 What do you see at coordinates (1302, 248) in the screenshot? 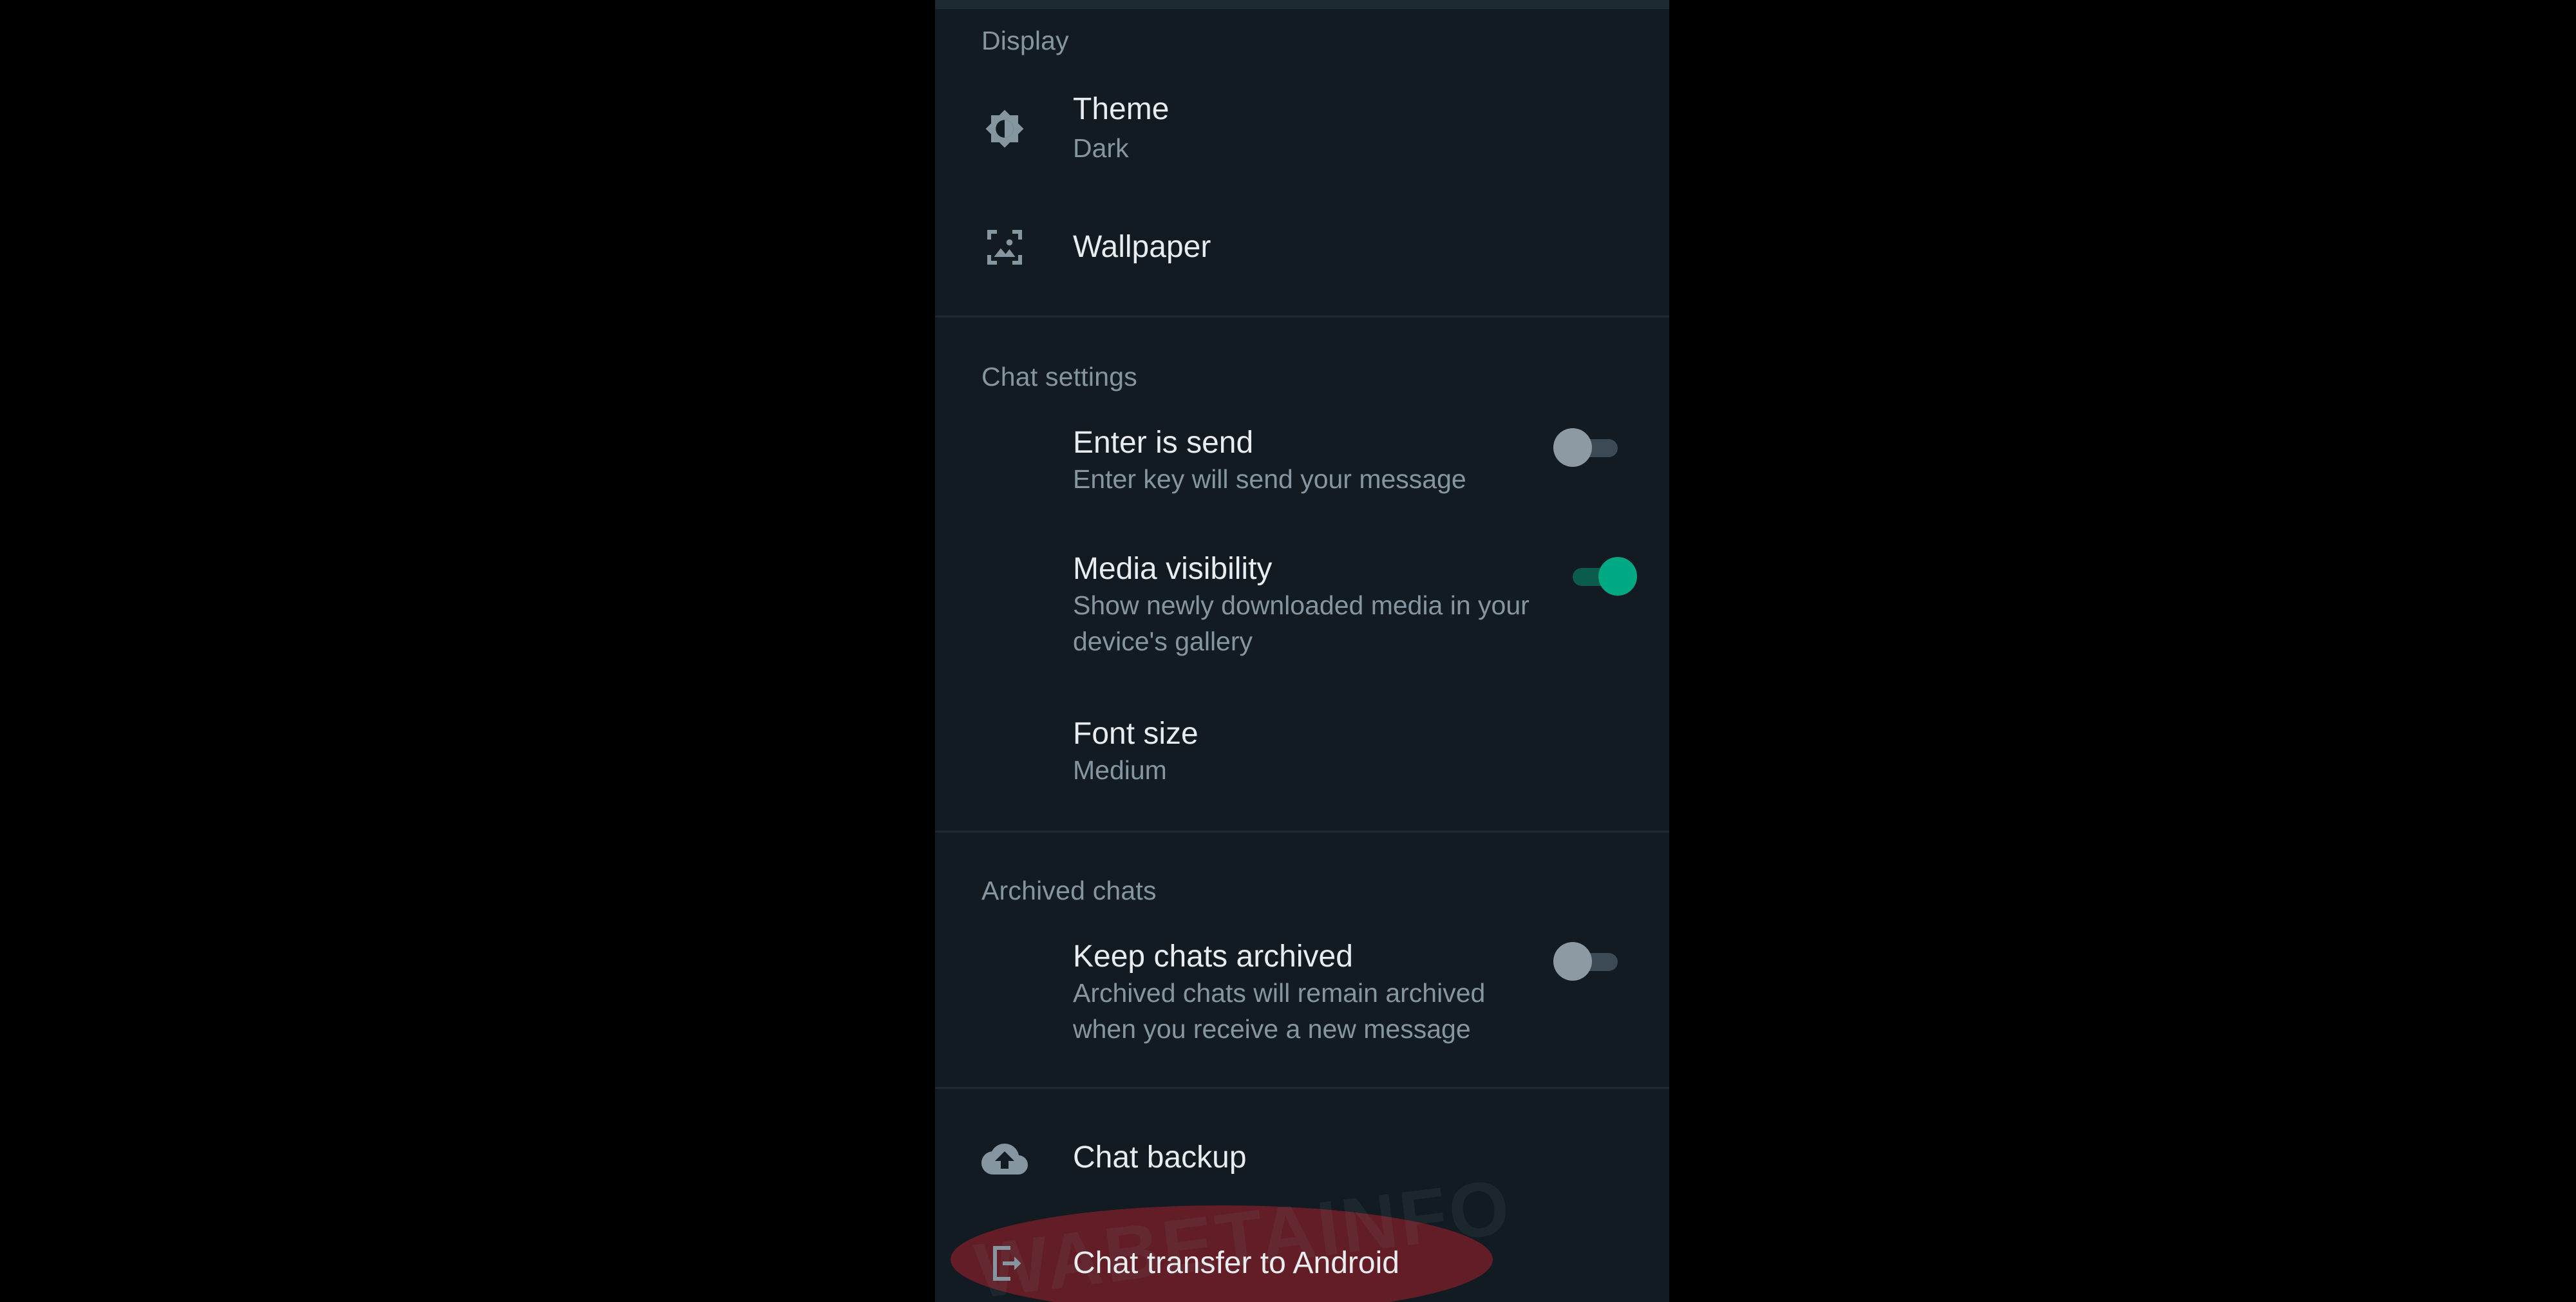
I see `wallpaper-setting: Wallpaper` at bounding box center [1302, 248].